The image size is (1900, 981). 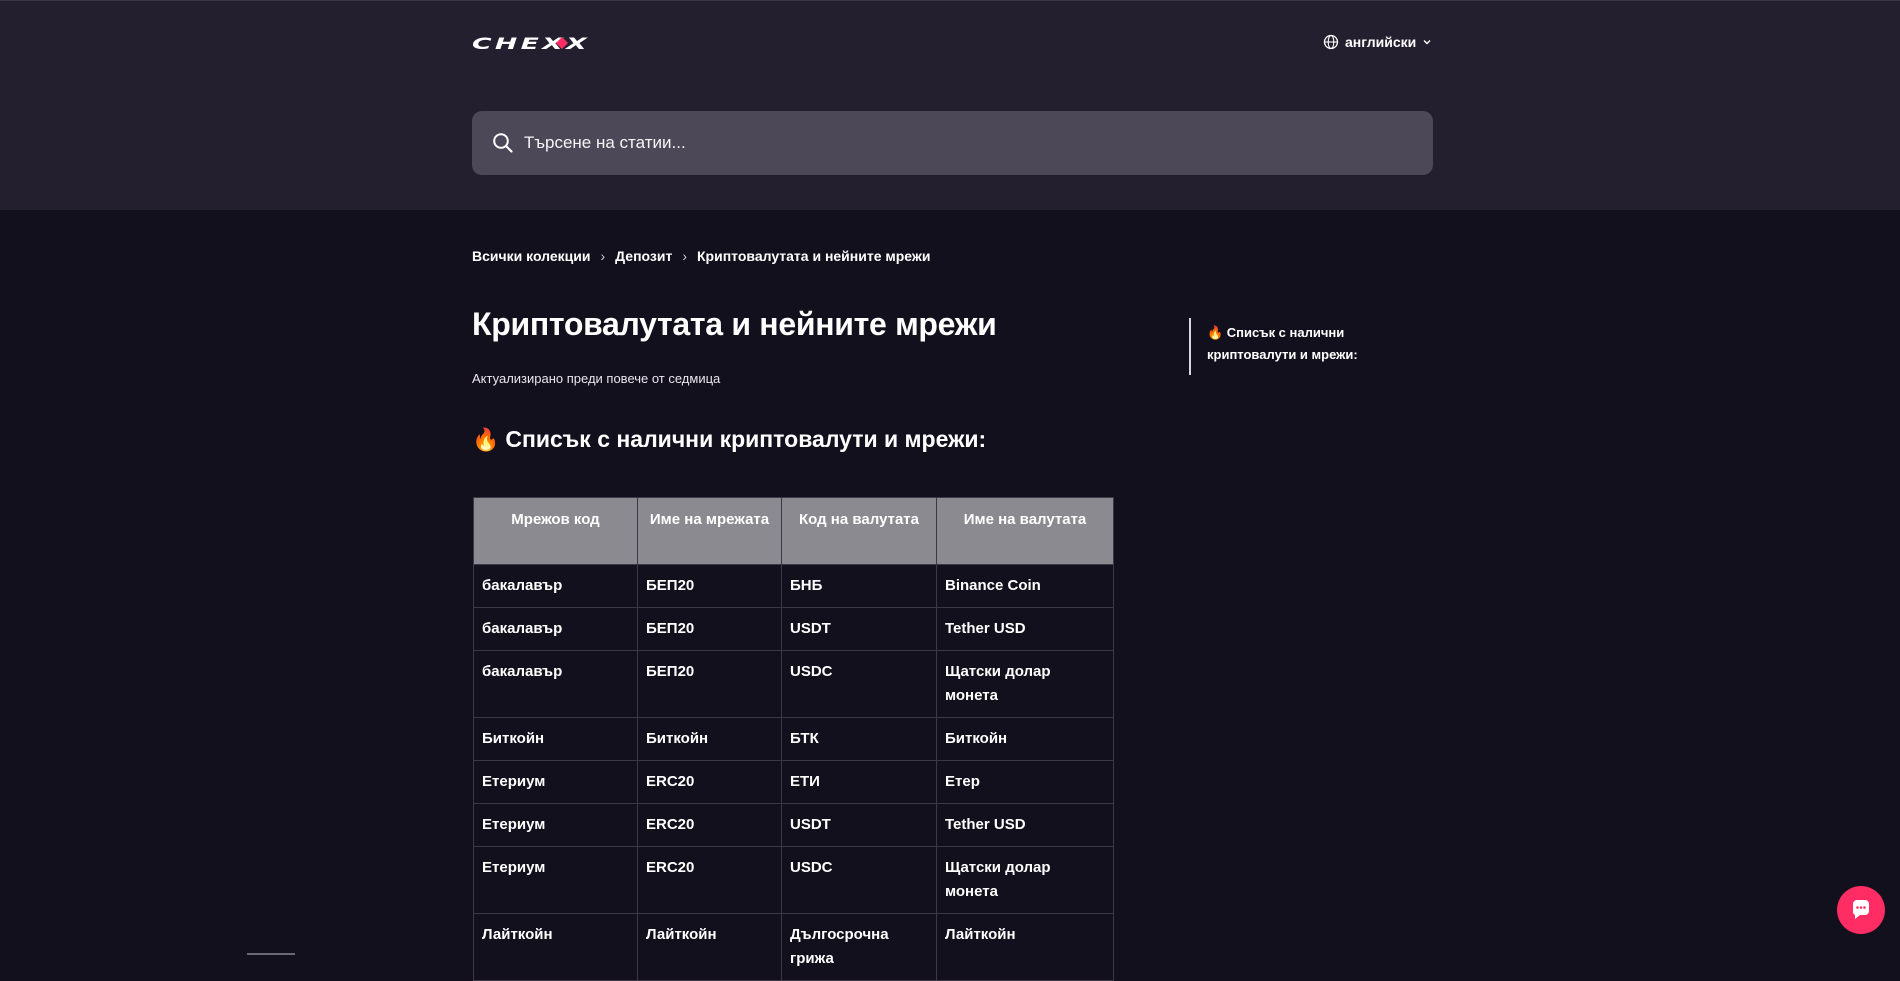 I want to click on table-row: Етериум ERC20 USDT Tether USD, so click(x=793, y=825).